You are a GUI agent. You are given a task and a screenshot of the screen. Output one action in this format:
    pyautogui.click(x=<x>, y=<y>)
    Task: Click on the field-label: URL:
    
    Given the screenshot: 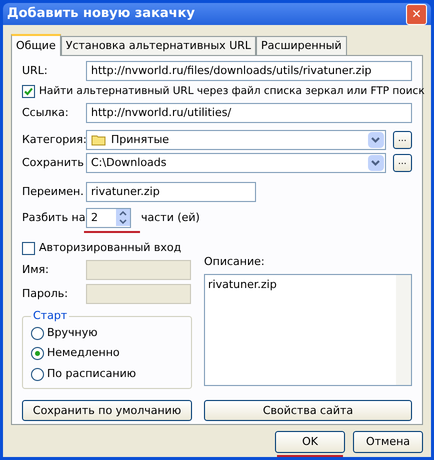 What is the action you would take?
    pyautogui.click(x=35, y=70)
    